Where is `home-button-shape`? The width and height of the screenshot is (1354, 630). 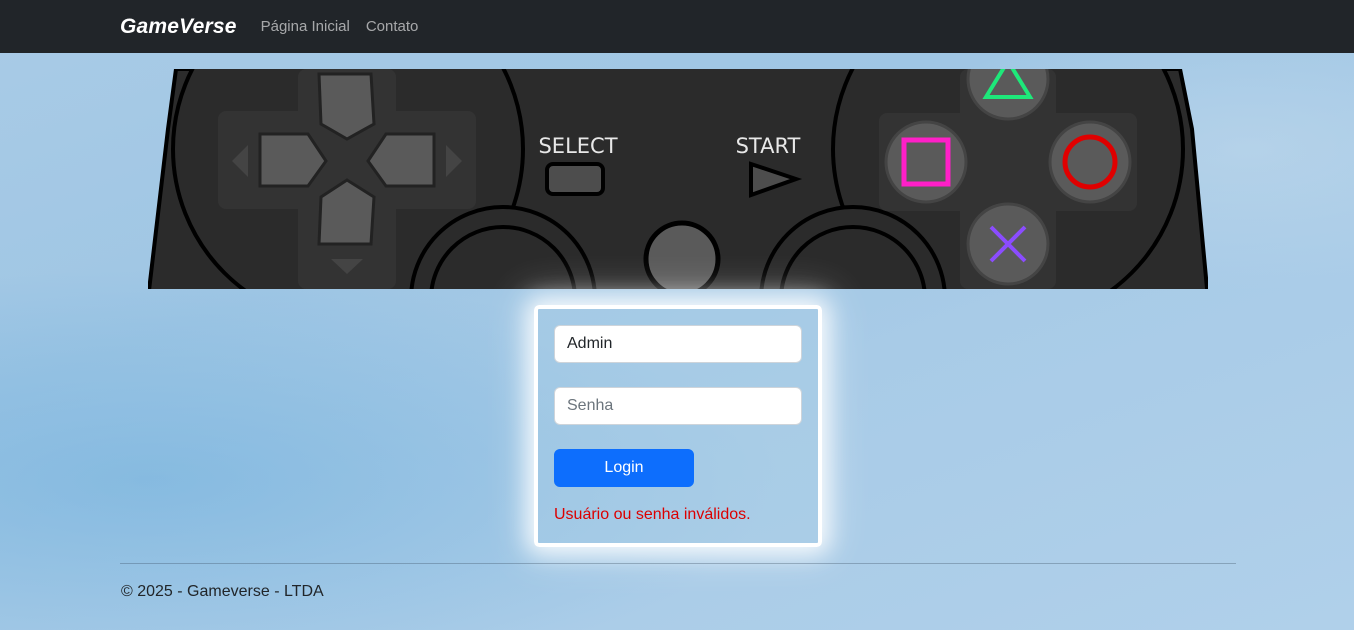
home-button-shape is located at coordinates (682, 254).